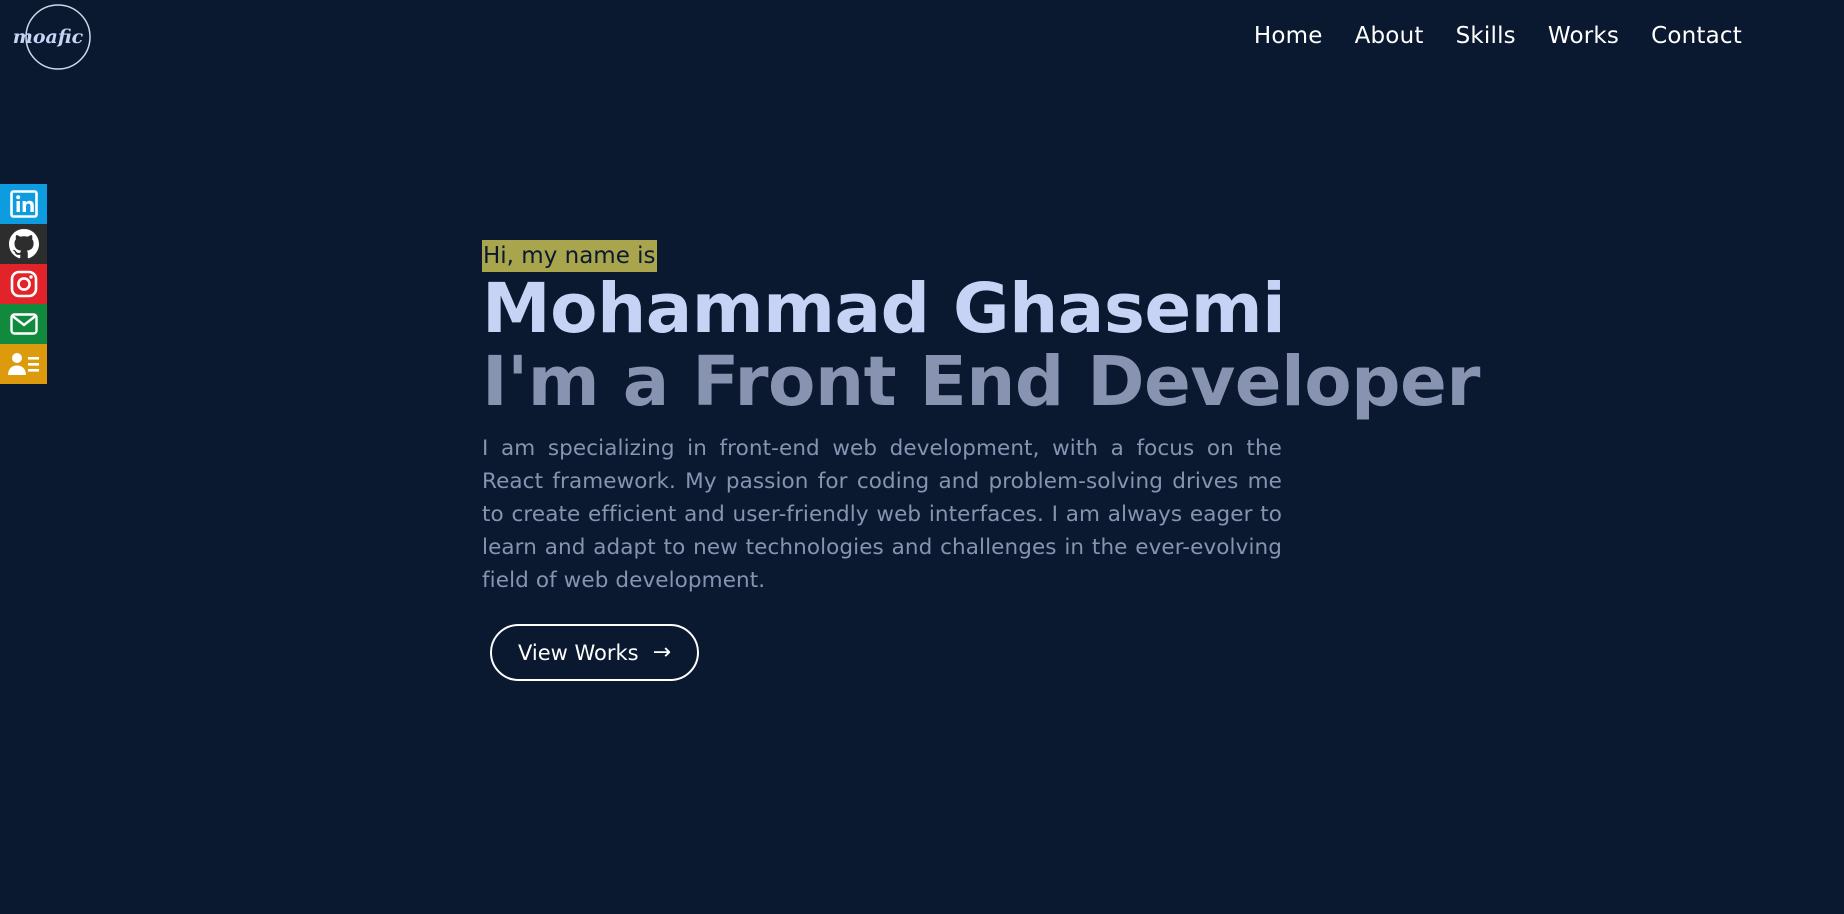 The width and height of the screenshot is (1844, 914). I want to click on social-github, so click(23, 244).